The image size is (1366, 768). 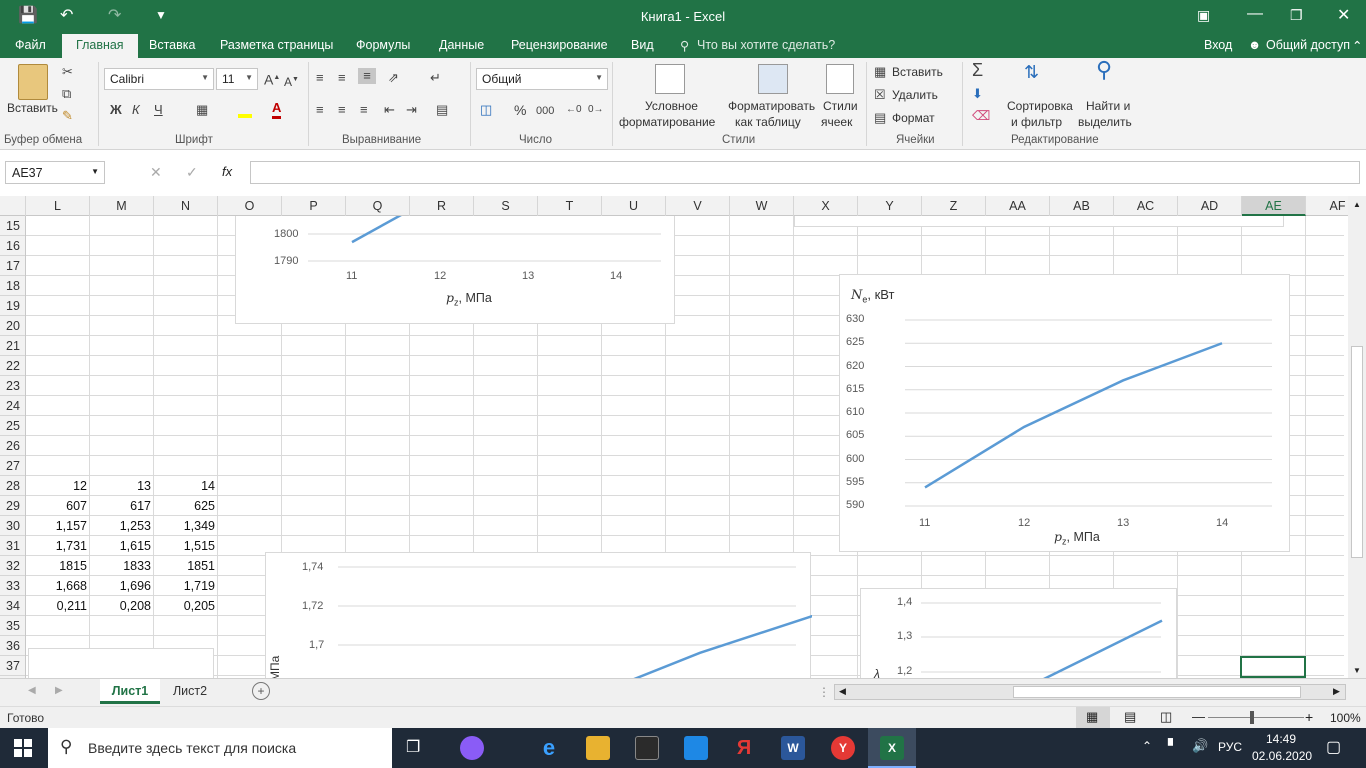 I want to click on decrease-font-icon: A▼, so click(x=291, y=81).